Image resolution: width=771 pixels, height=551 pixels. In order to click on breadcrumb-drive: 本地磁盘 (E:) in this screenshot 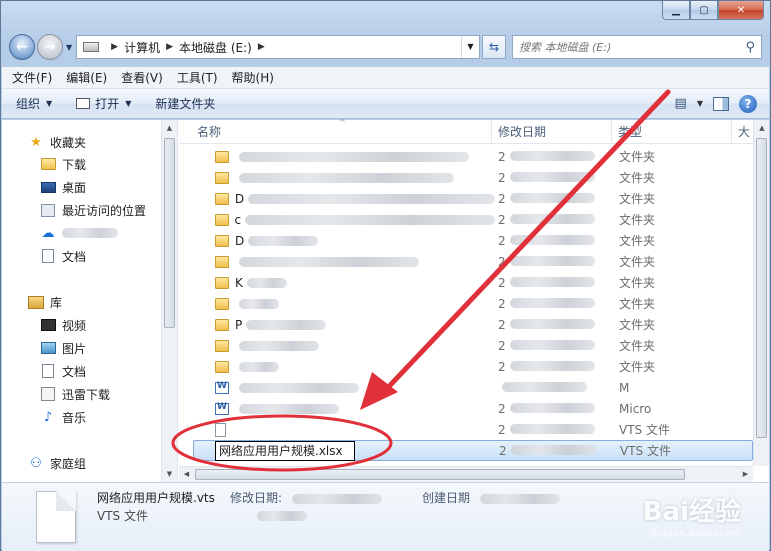, I will do `click(215, 47)`.